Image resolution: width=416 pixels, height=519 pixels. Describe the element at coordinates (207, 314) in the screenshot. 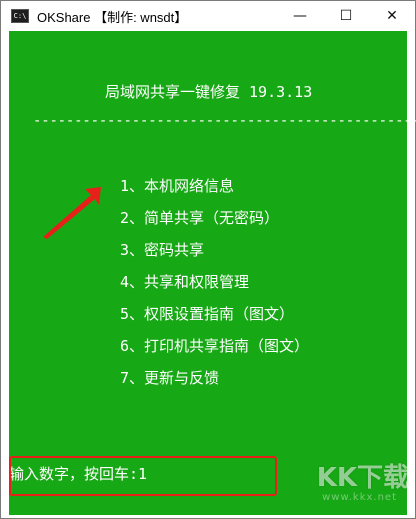

I see `menu-item-5: 5、权限设置指南（图文）` at that location.